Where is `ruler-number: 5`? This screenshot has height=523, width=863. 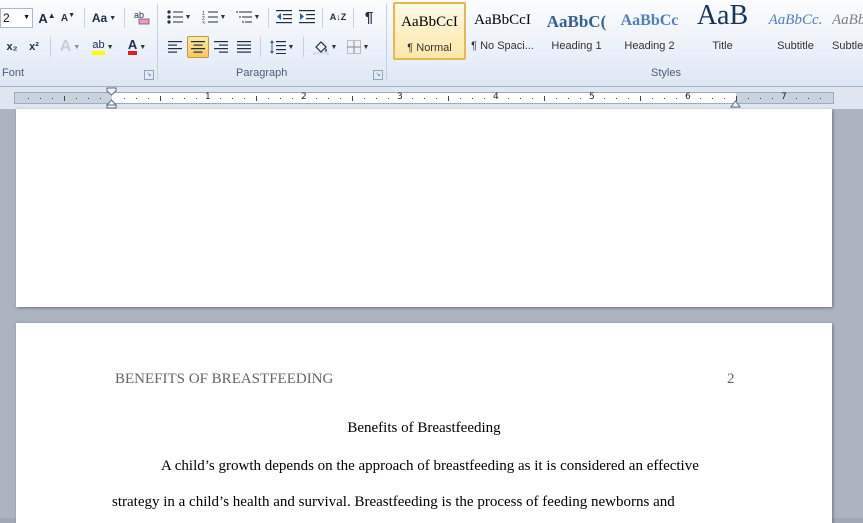
ruler-number: 5 is located at coordinates (592, 97).